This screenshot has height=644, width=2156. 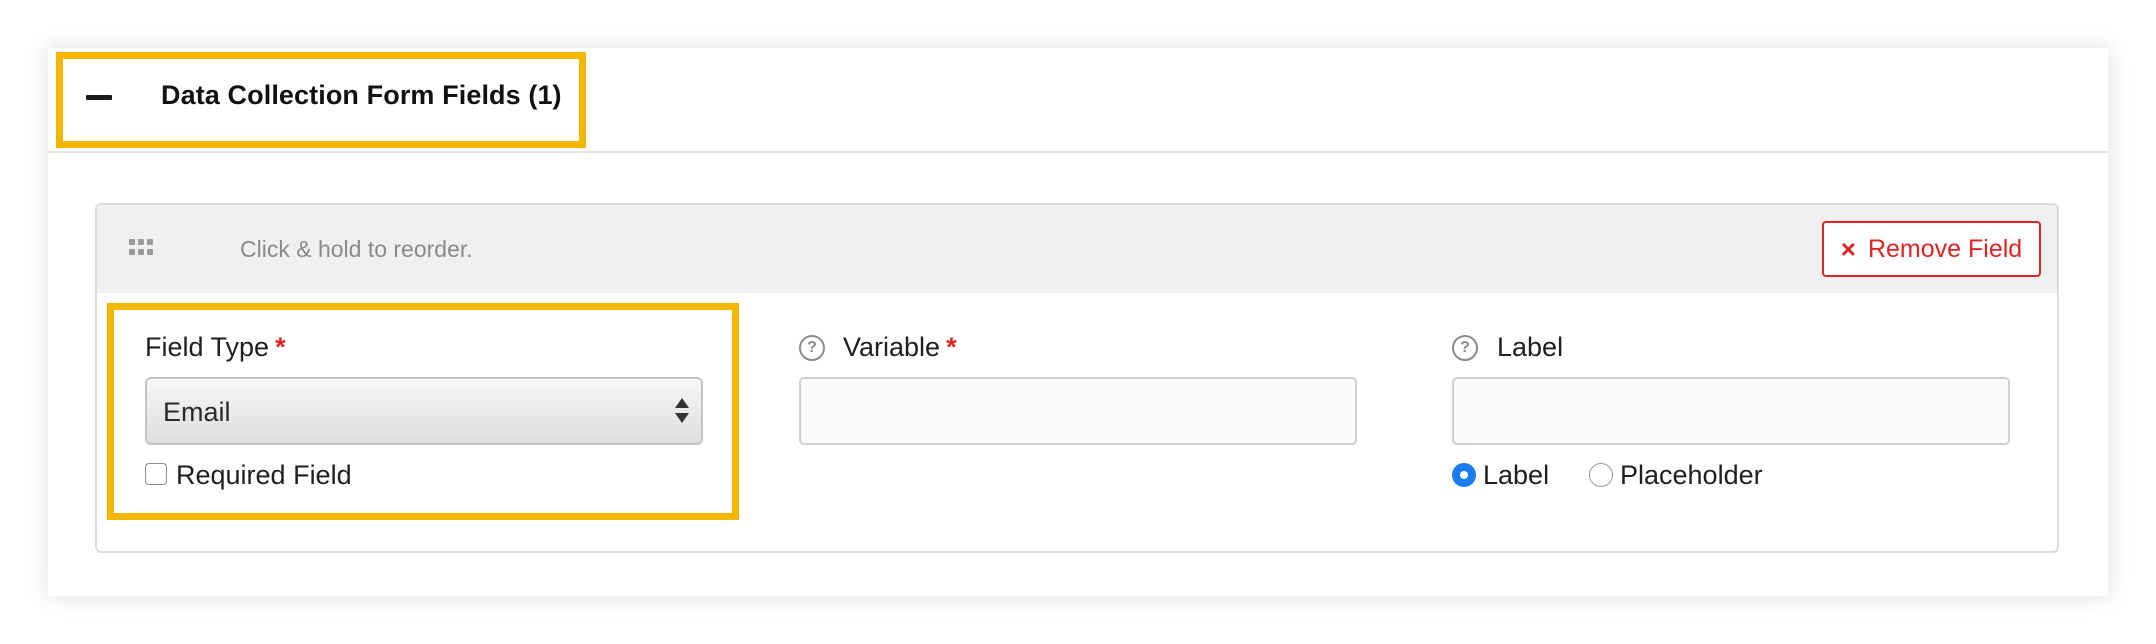 What do you see at coordinates (900, 347) in the screenshot?
I see `variable-label: Variable *` at bounding box center [900, 347].